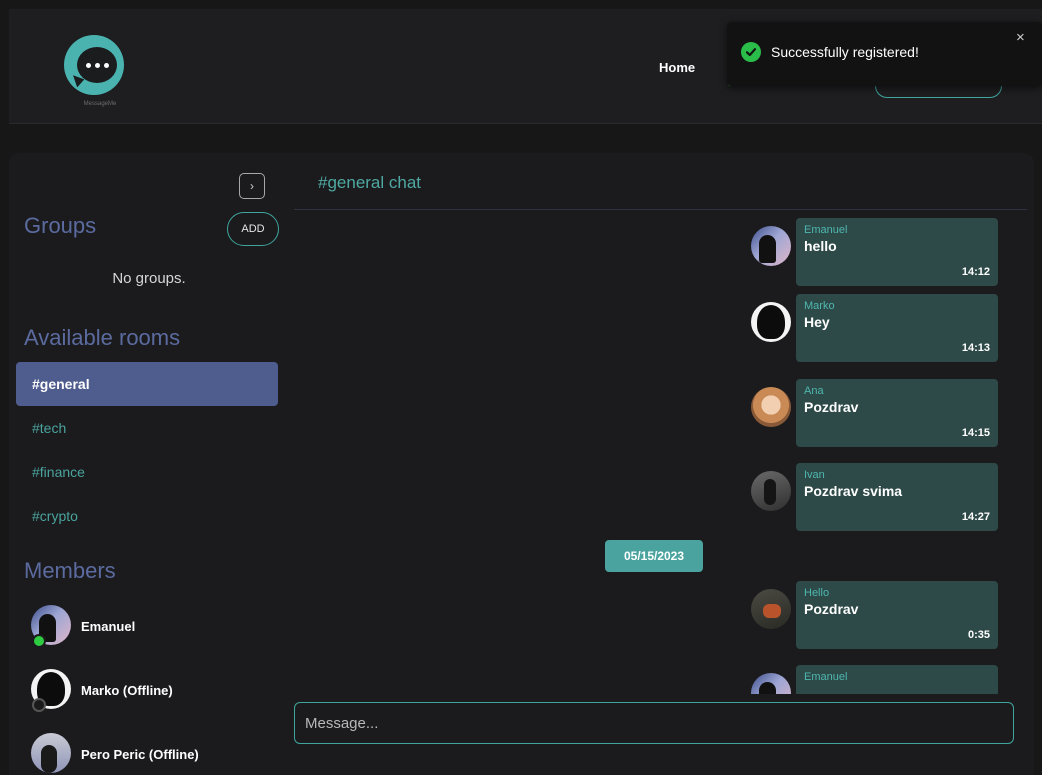 Image resolution: width=1042 pixels, height=775 pixels. Describe the element at coordinates (149, 278) in the screenshot. I see `no-groups-text: No groups.` at that location.